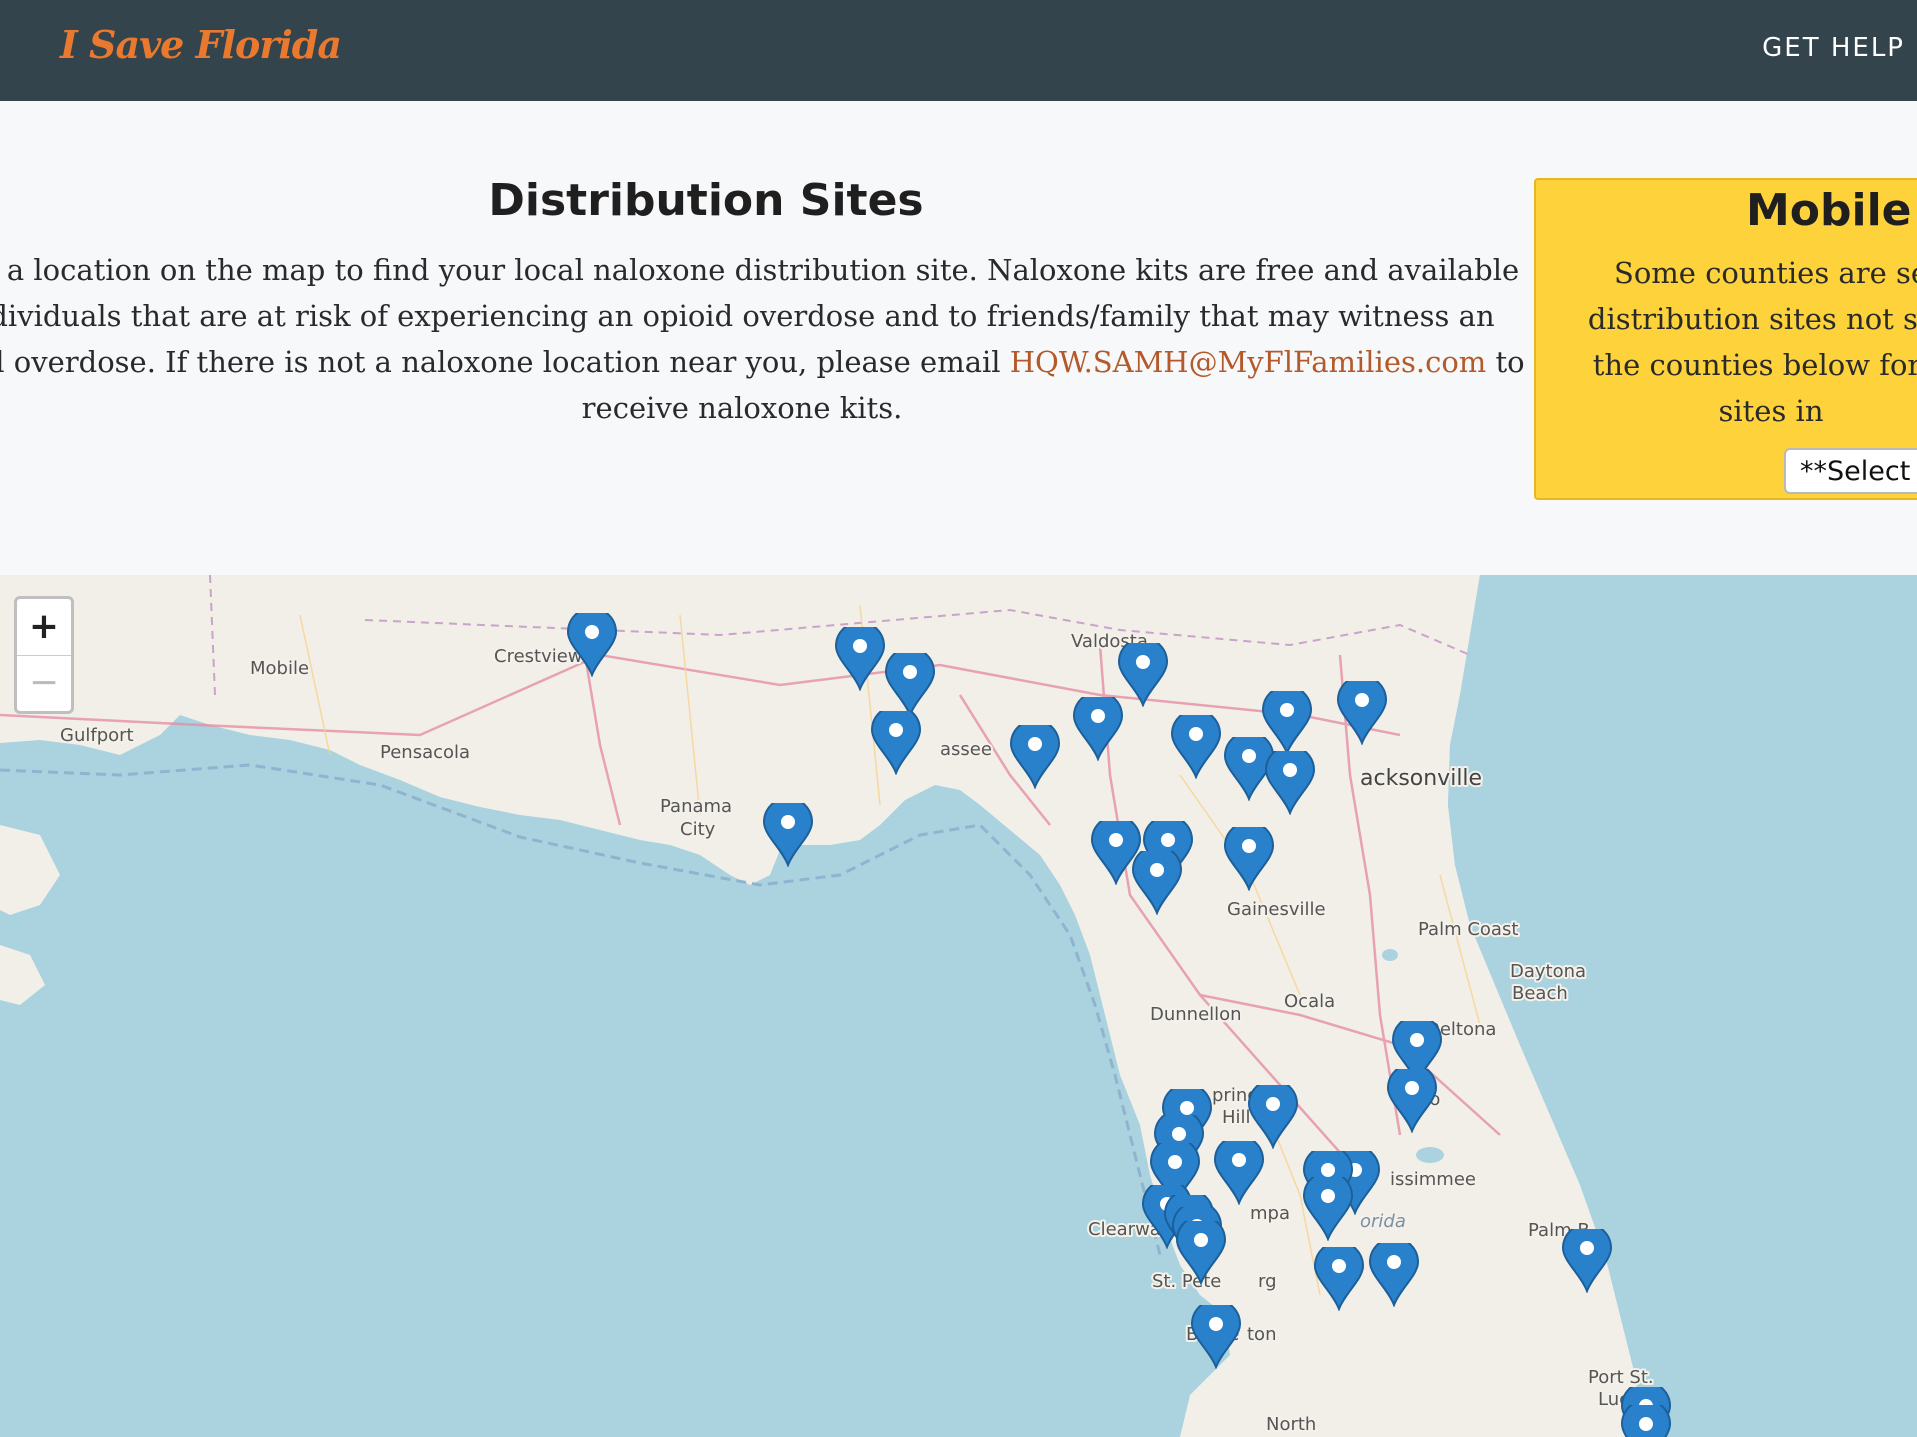 Image resolution: width=1917 pixels, height=1437 pixels. What do you see at coordinates (97, 735) in the screenshot?
I see `label-gulfport: Gulfport` at bounding box center [97, 735].